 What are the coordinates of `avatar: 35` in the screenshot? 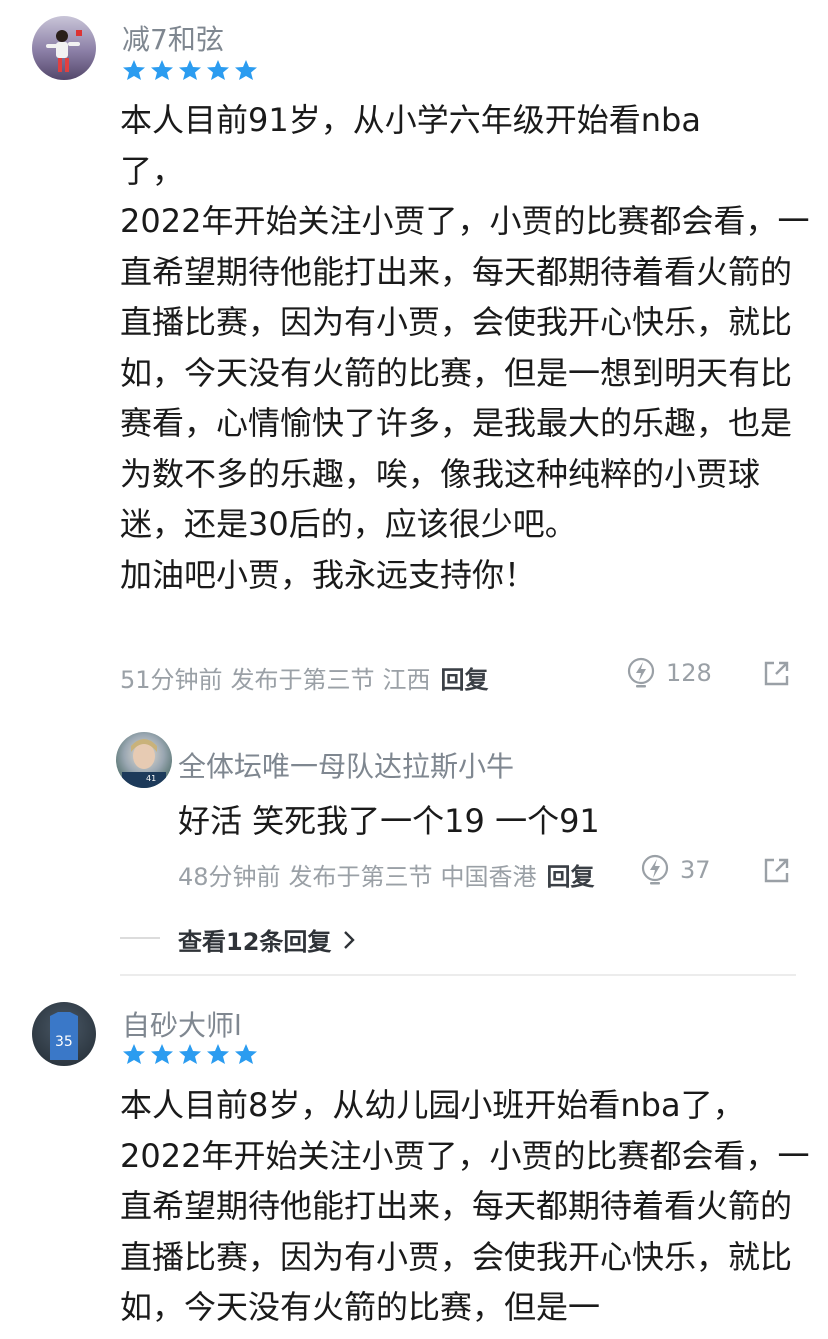 It's located at (64, 1034).